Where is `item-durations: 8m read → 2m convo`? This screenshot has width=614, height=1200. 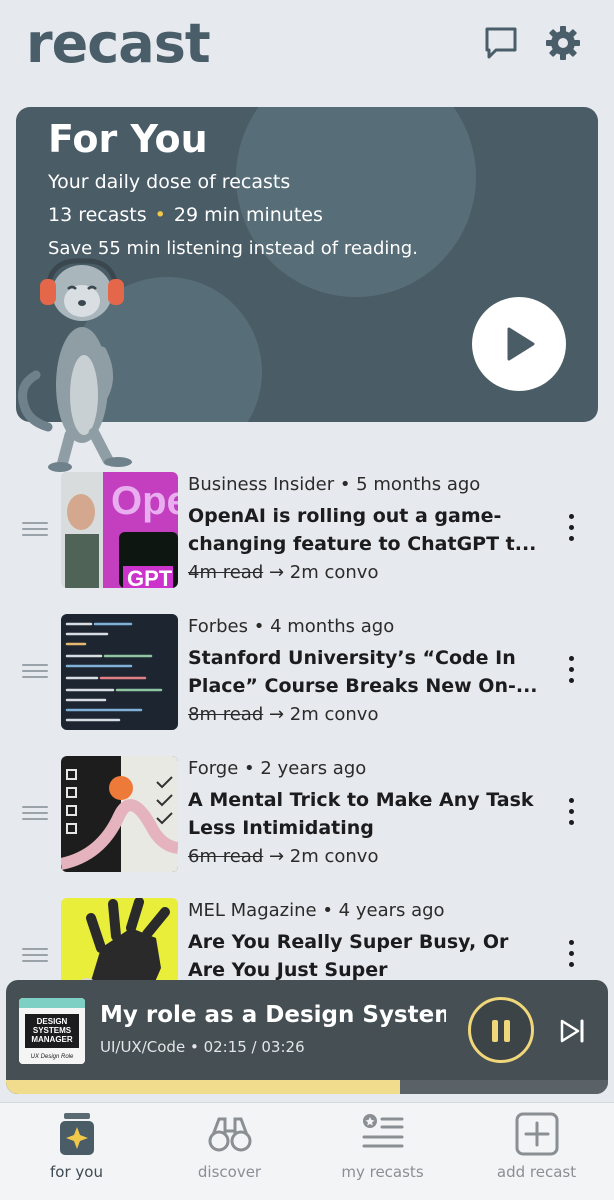
item-durations: 8m read → 2m convo is located at coordinates (283, 714).